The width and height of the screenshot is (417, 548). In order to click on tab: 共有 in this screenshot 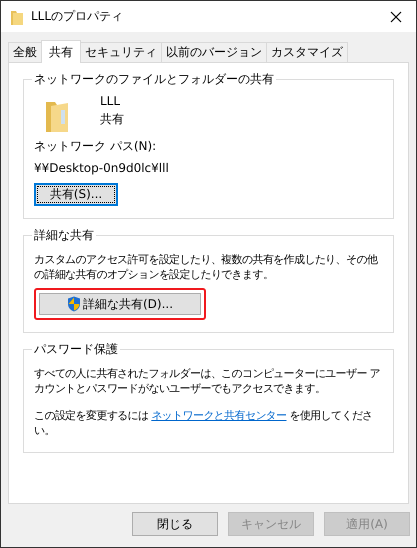, I will do `click(61, 51)`.